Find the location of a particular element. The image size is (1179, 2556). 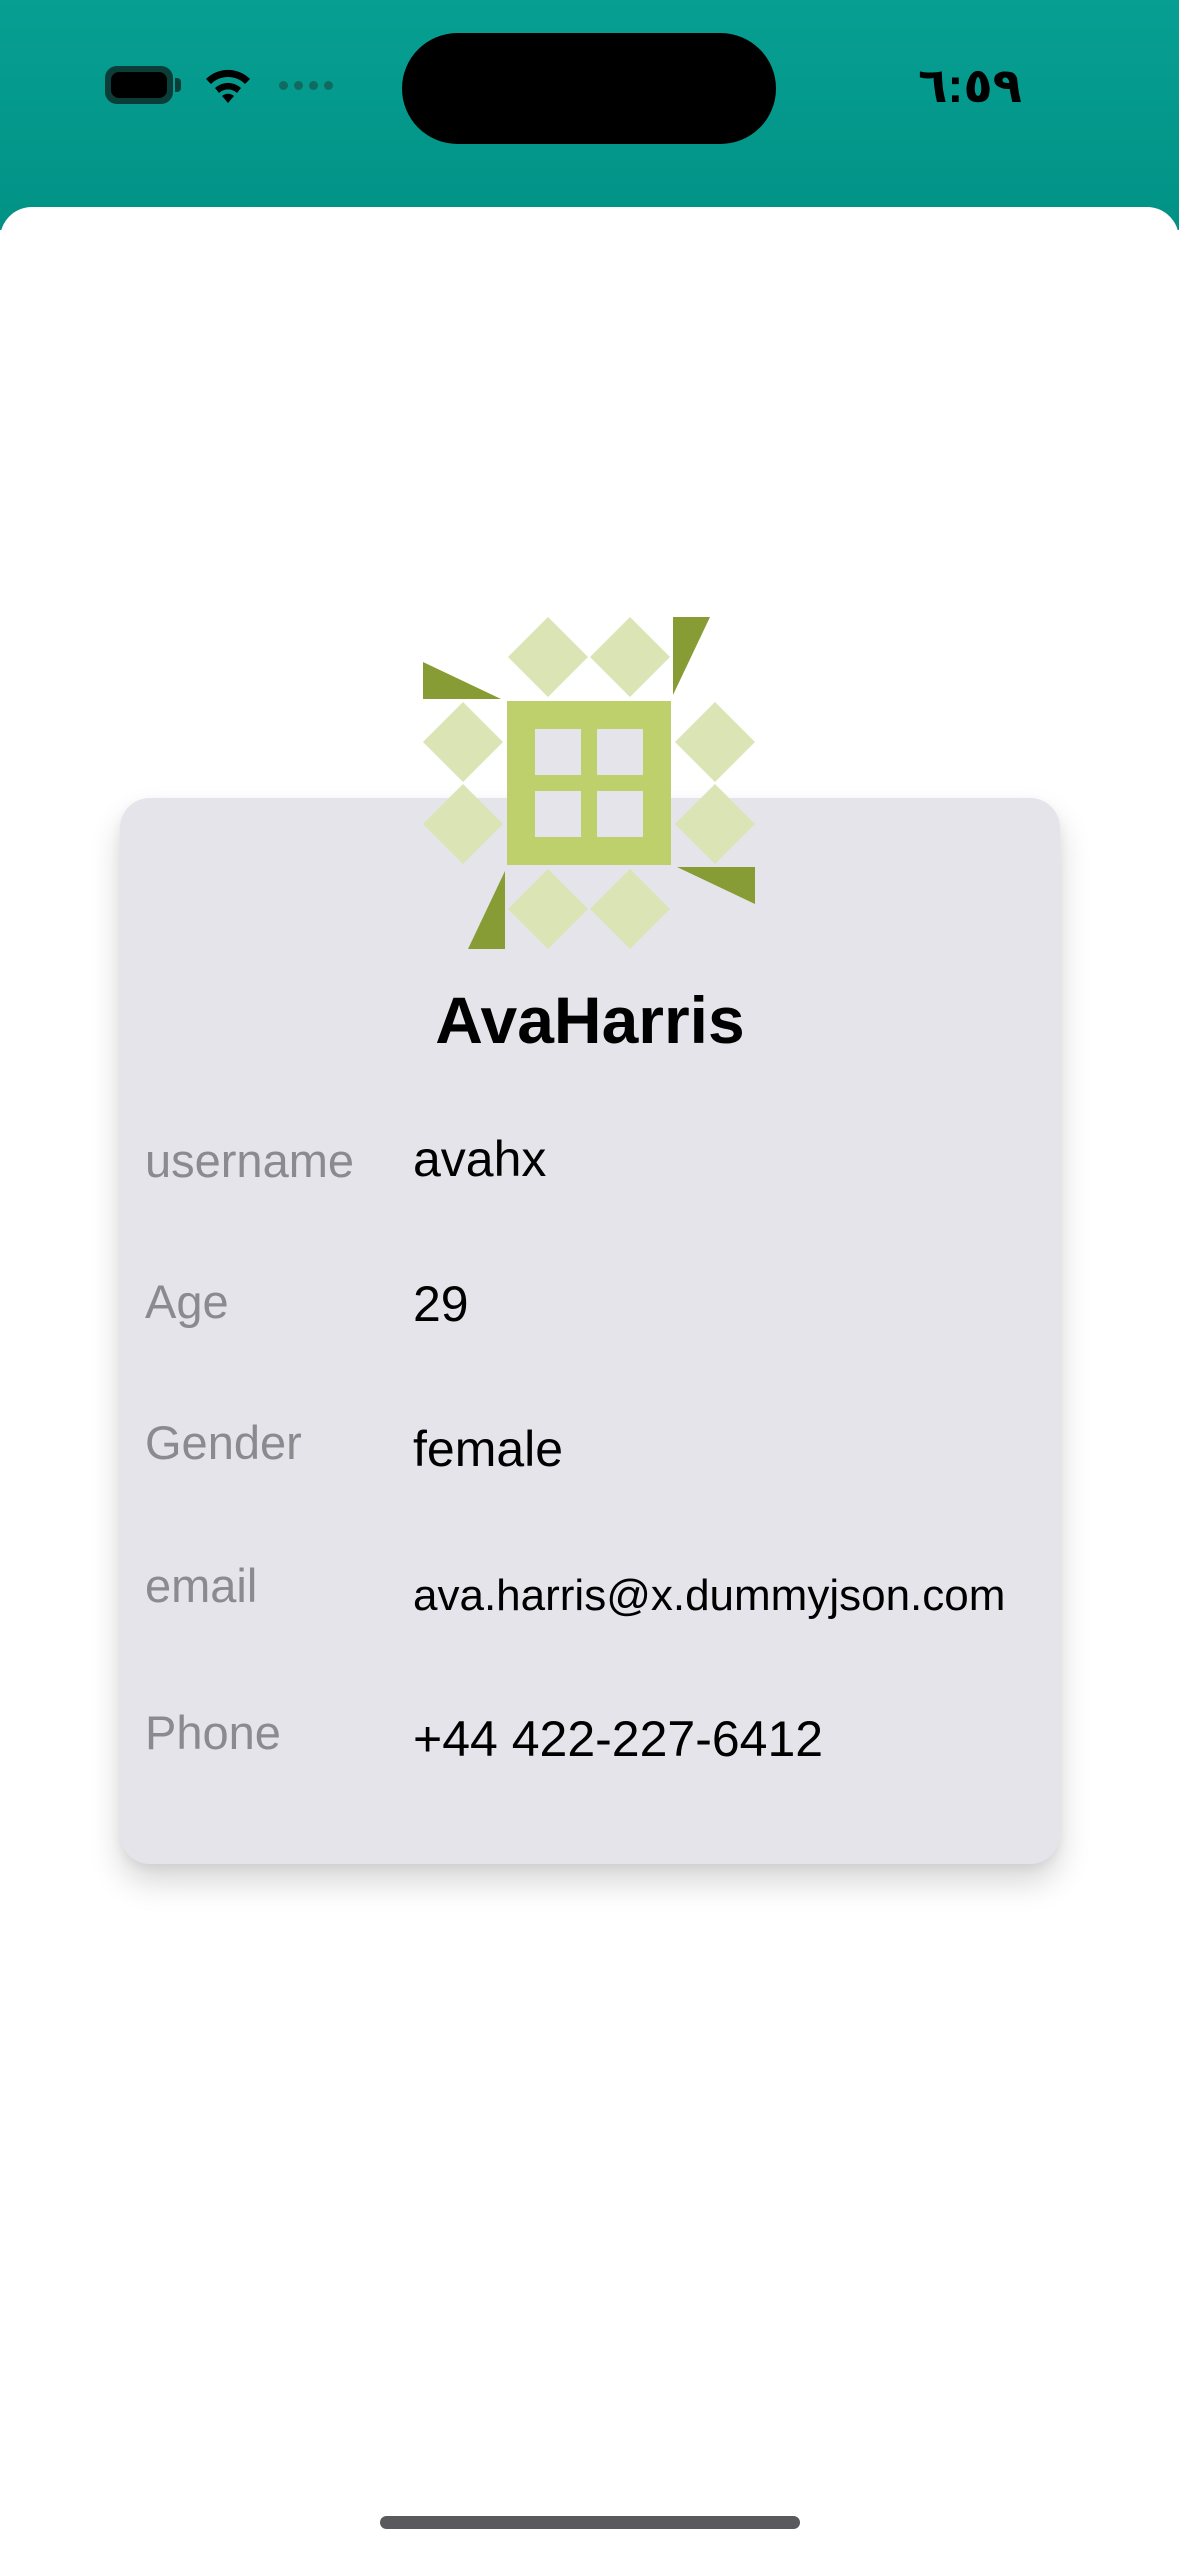

status-time: ٦:٥٩ is located at coordinates (970, 86).